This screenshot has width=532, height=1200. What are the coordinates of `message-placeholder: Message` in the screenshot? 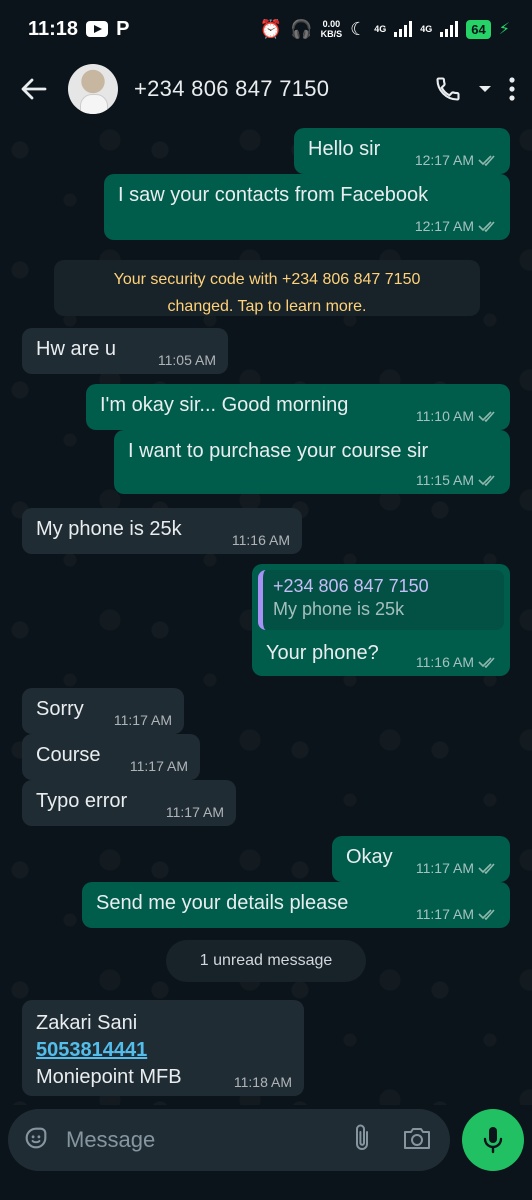 It's located at (110, 1140).